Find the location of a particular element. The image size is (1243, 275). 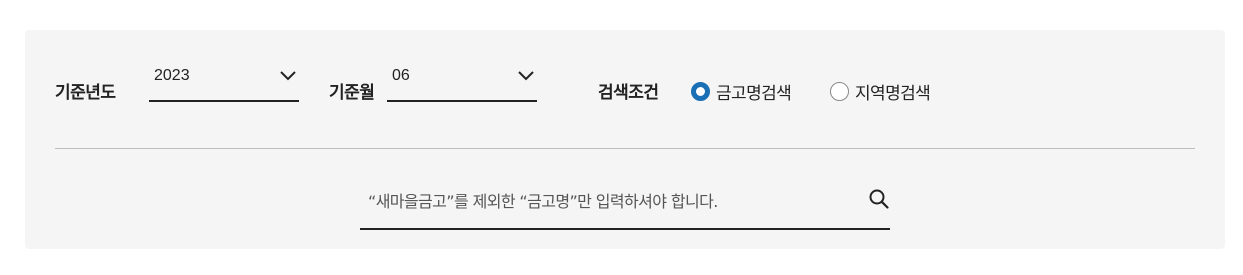

year-value: 2023 is located at coordinates (172, 75).